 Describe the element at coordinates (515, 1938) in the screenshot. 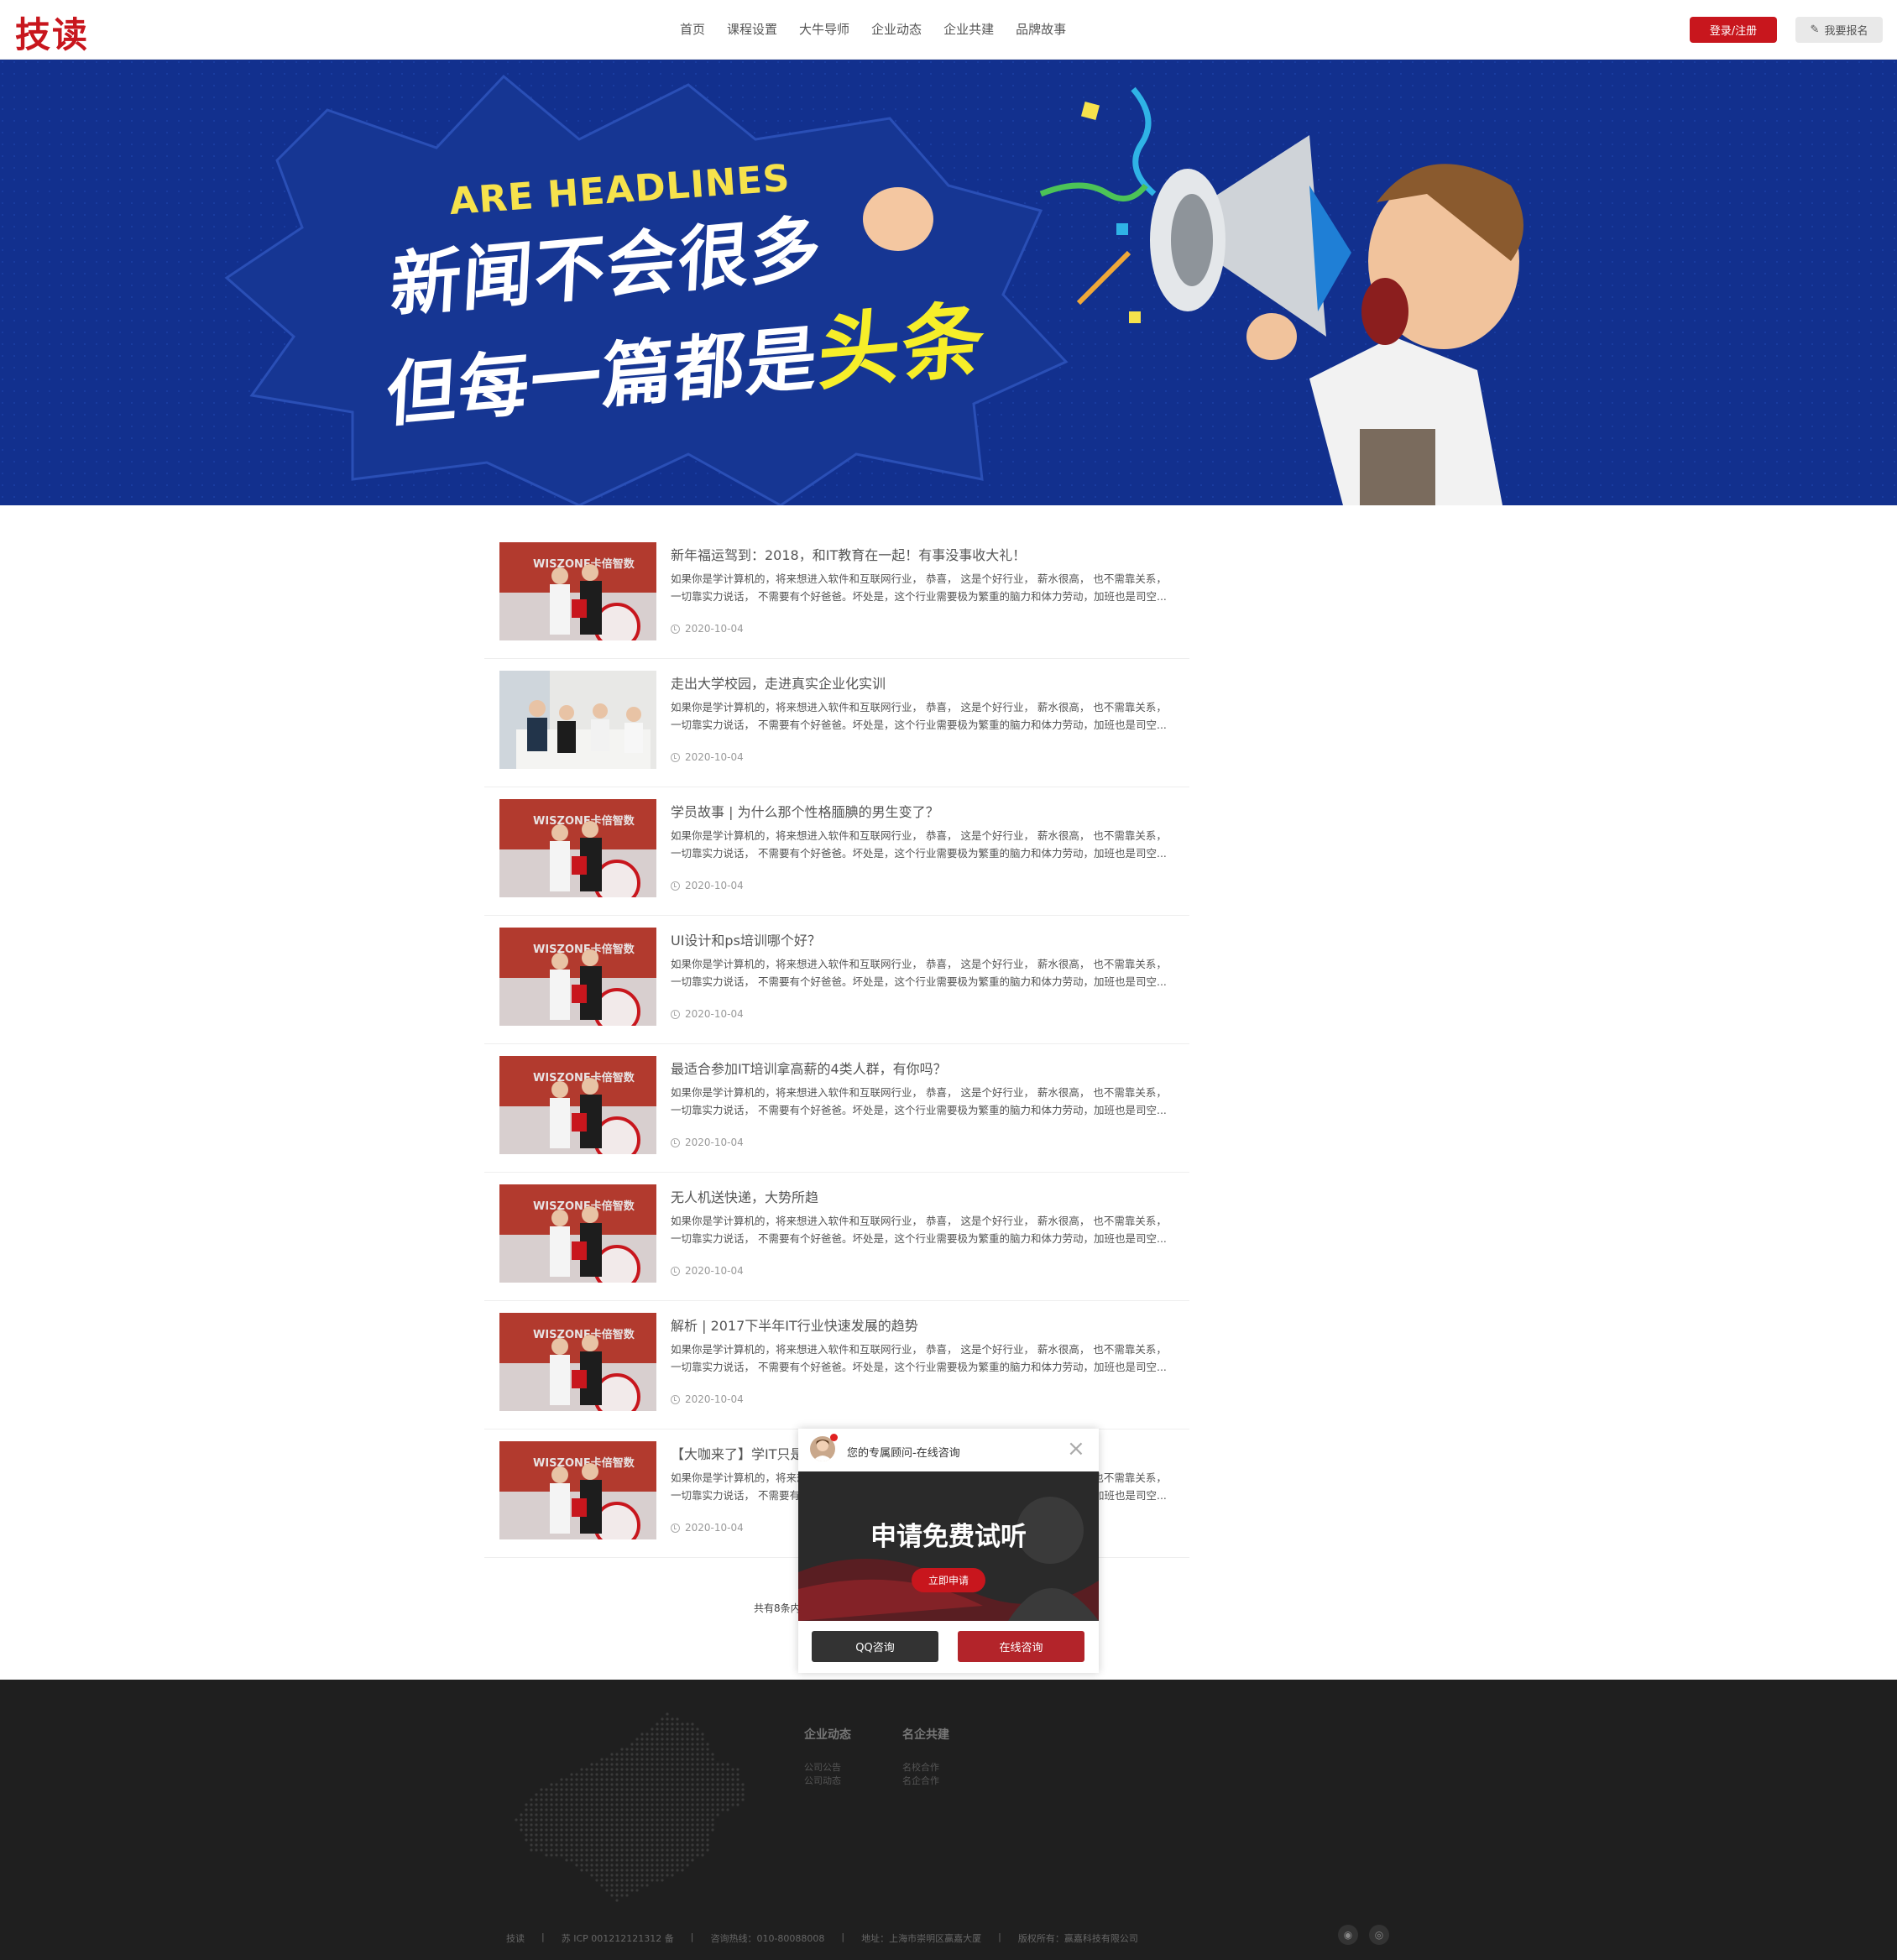

I see `footer-brand: 技读` at that location.